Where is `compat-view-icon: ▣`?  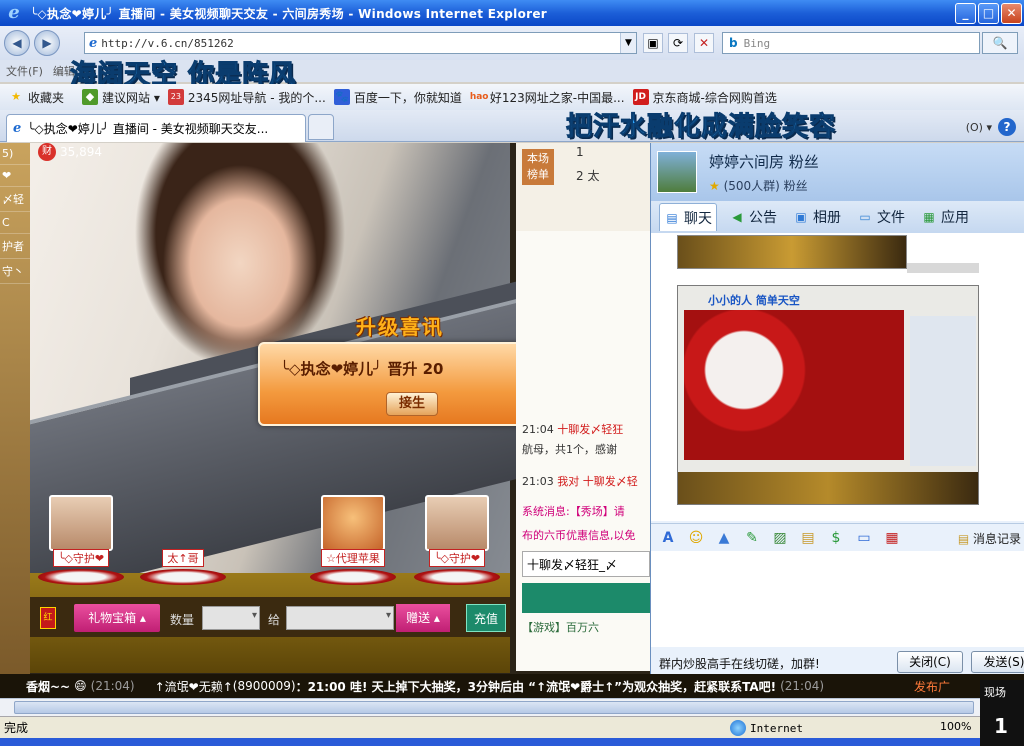
compat-view-icon: ▣ is located at coordinates (653, 43).